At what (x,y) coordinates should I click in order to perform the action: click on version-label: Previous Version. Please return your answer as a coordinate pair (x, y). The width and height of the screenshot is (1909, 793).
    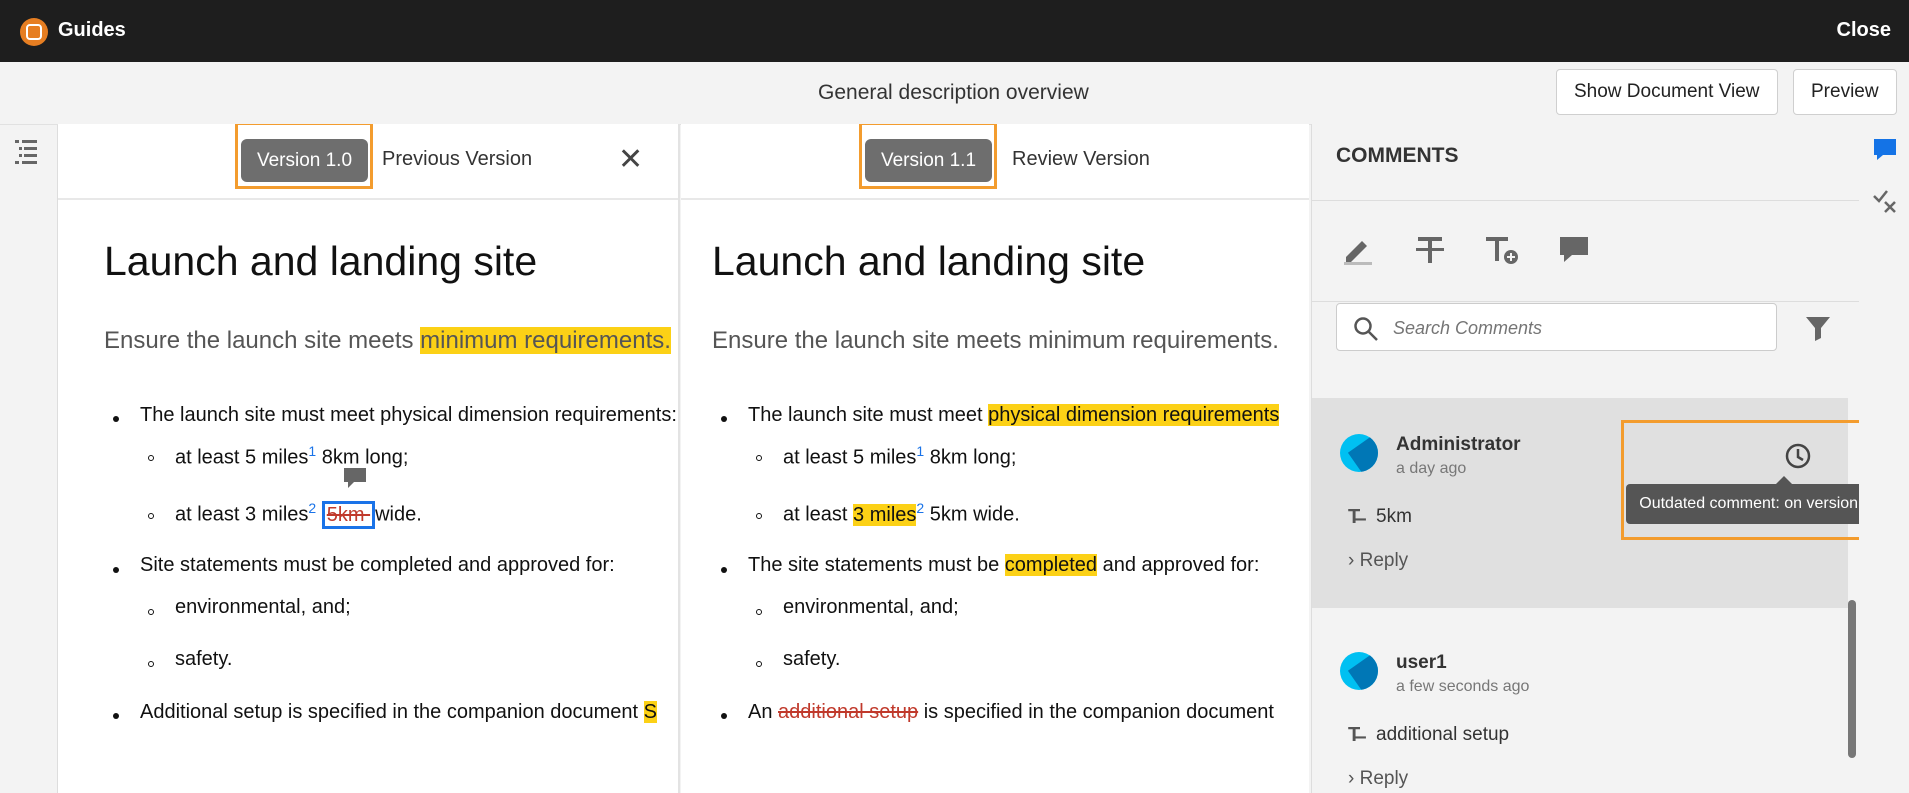
    Looking at the image, I should click on (457, 159).